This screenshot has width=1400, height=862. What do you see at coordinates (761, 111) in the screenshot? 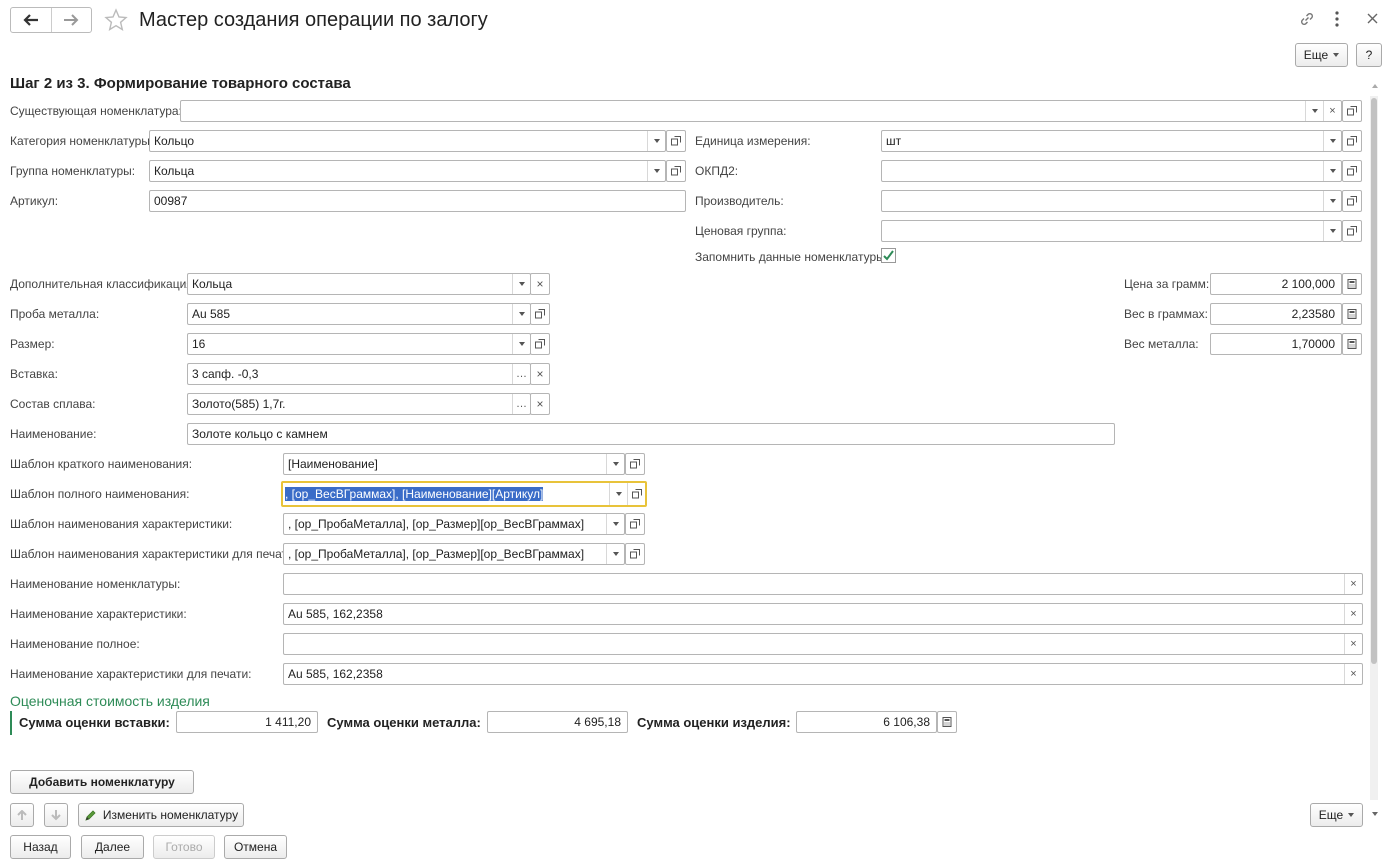
I see `existing-field: ×` at bounding box center [761, 111].